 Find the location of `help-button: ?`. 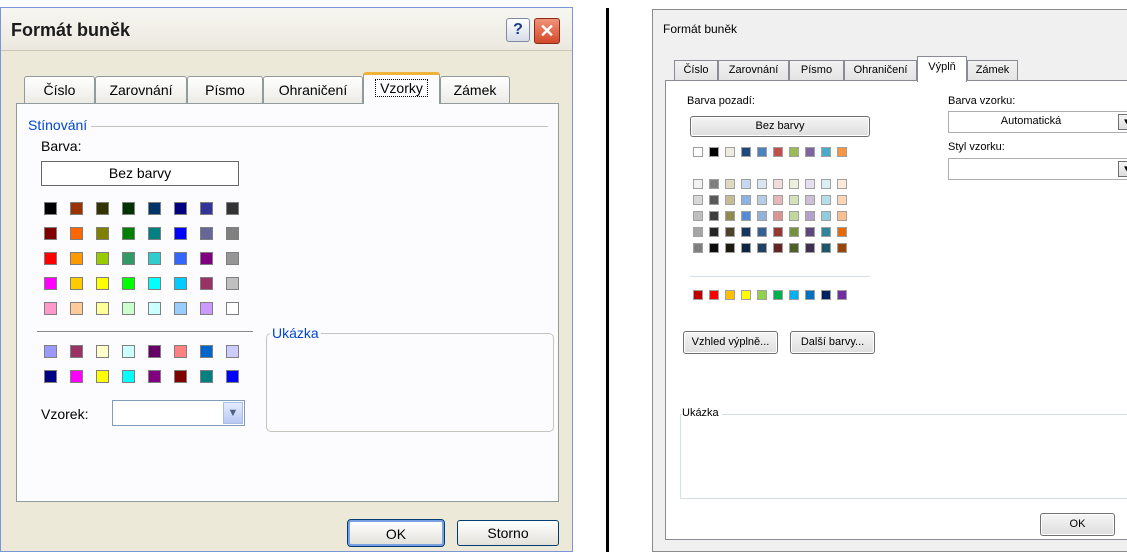

help-button: ? is located at coordinates (518, 30).